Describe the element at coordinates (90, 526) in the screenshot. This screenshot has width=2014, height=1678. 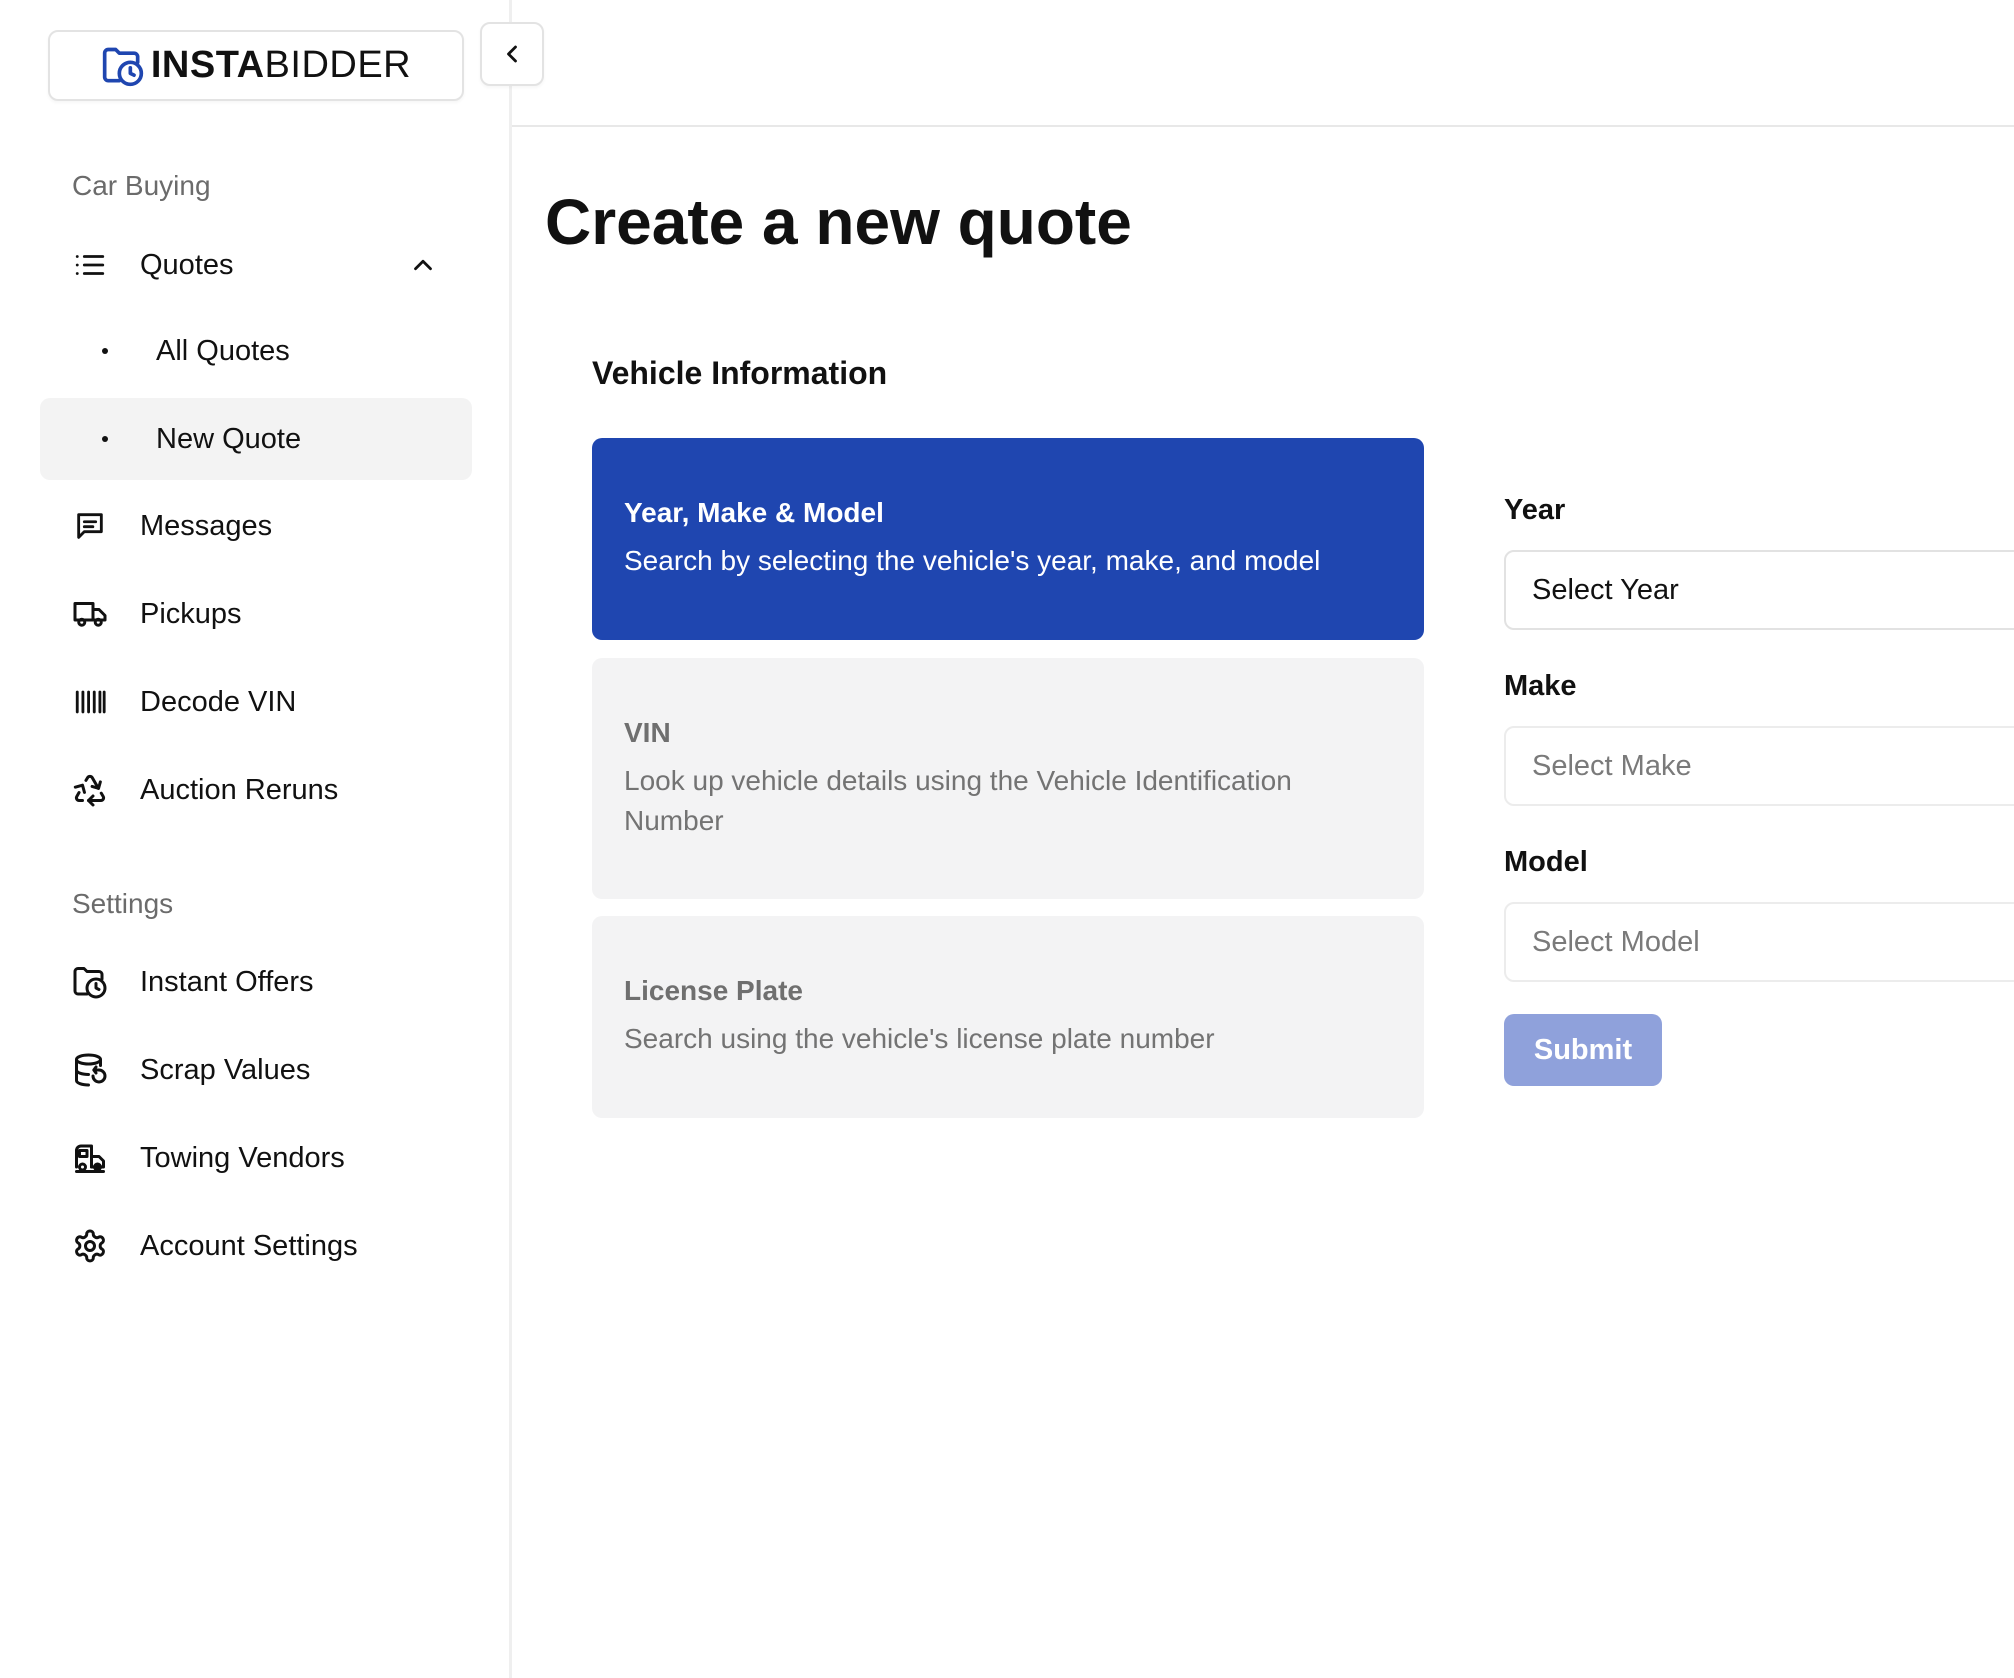
I see `message-icon` at that location.